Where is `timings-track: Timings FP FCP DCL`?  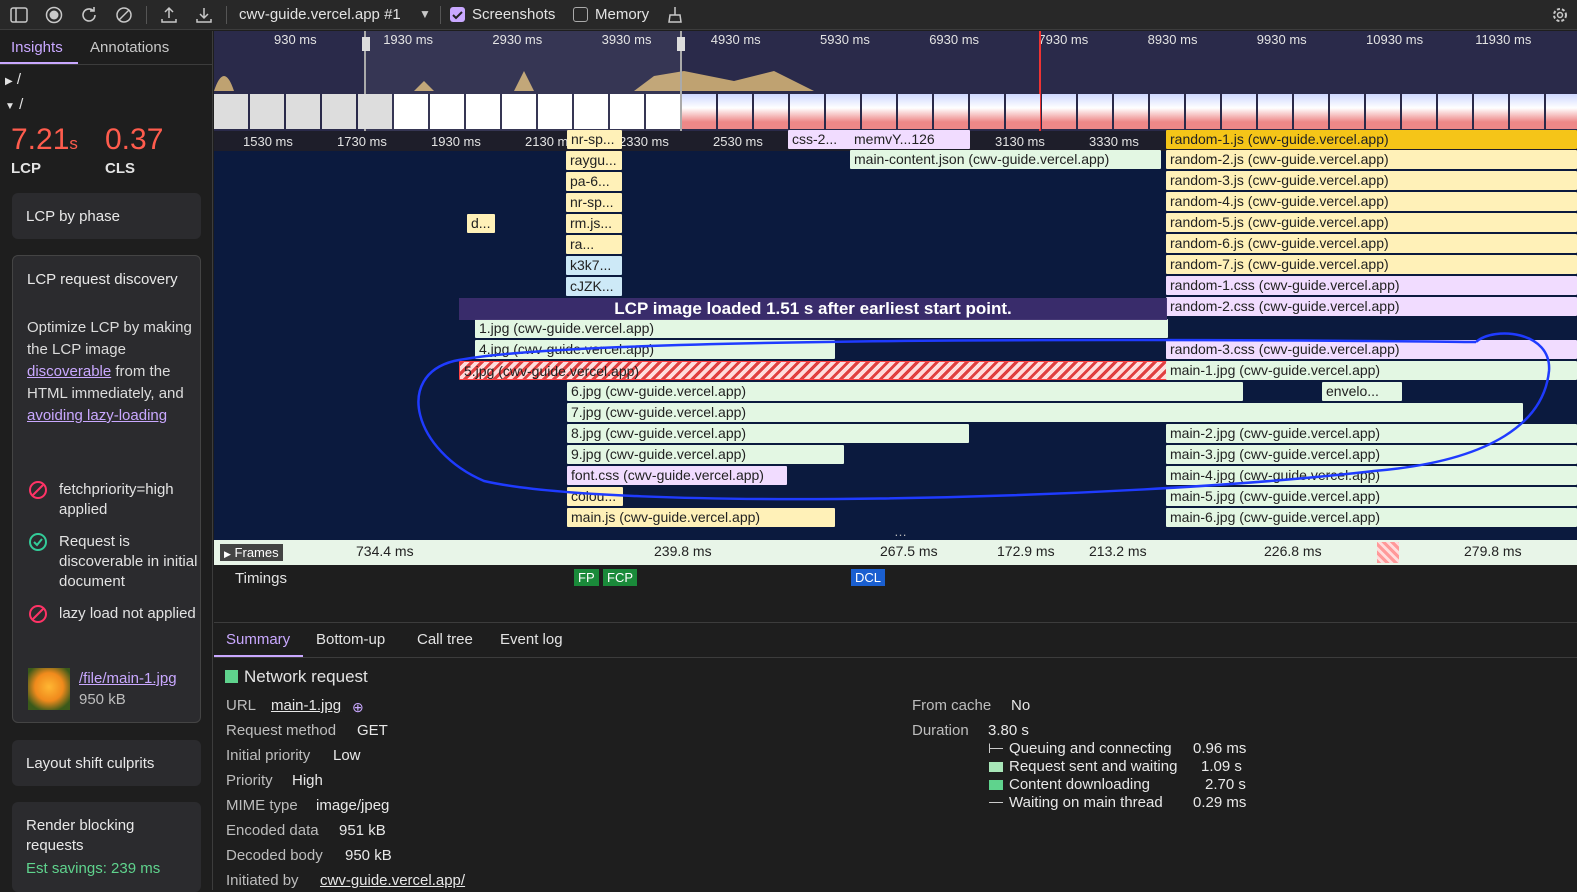 timings-track: Timings FP FCP DCL is located at coordinates (895, 593).